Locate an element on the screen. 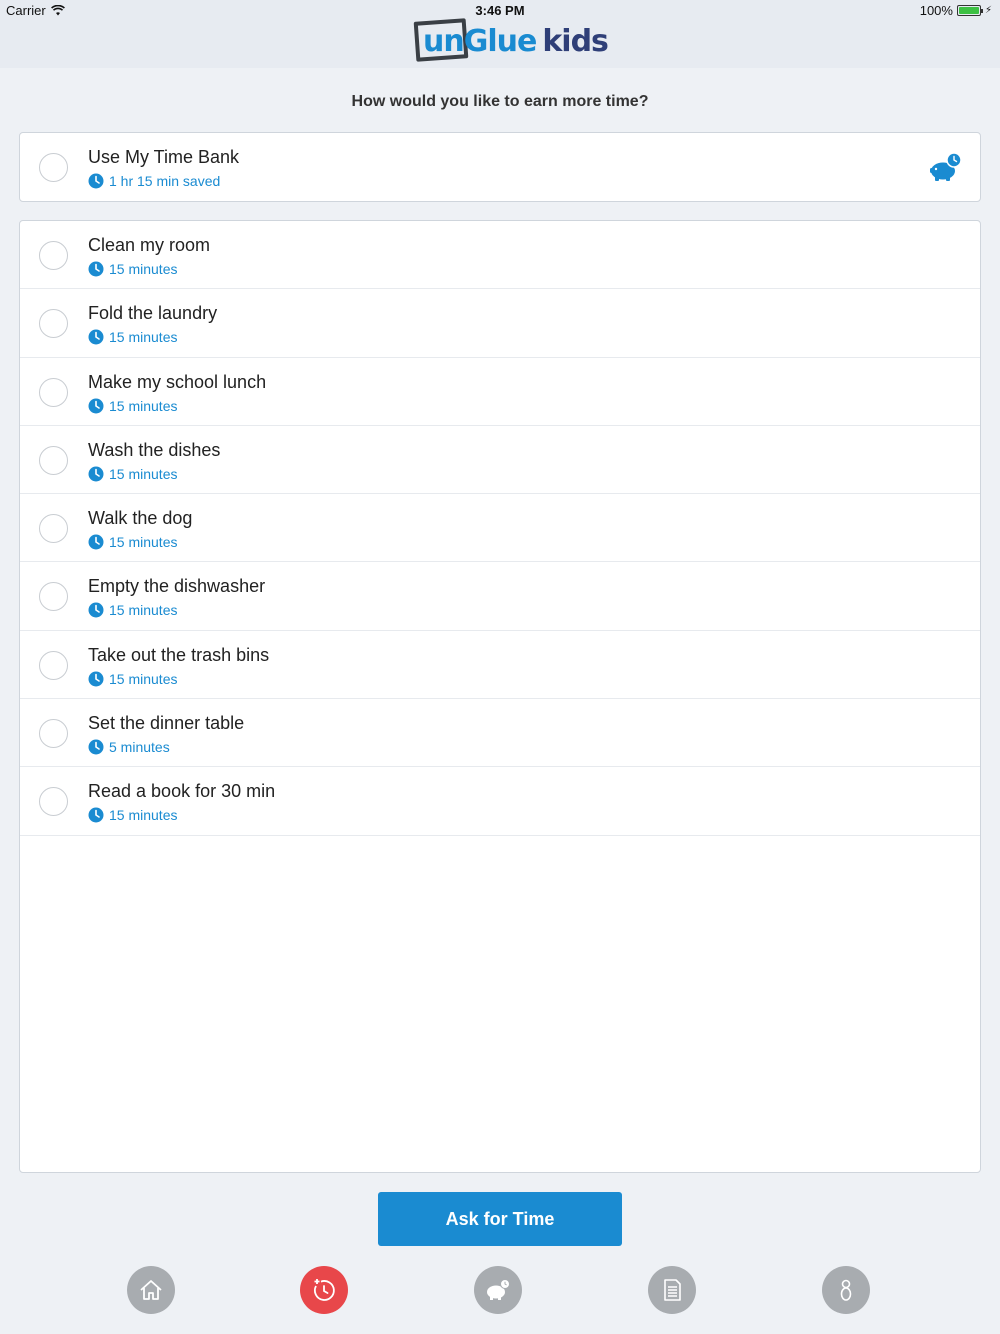 This screenshot has height=1334, width=1000. nav-profile is located at coordinates (846, 1290).